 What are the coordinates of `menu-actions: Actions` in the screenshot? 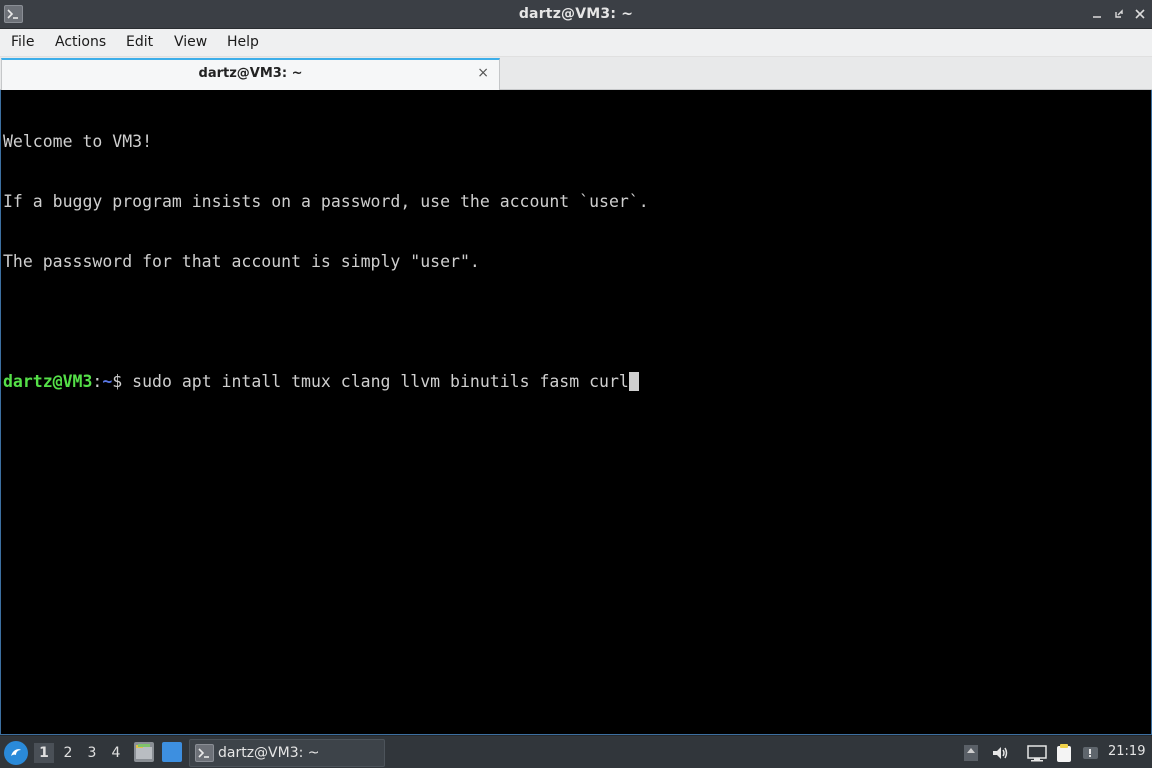 It's located at (80, 42).